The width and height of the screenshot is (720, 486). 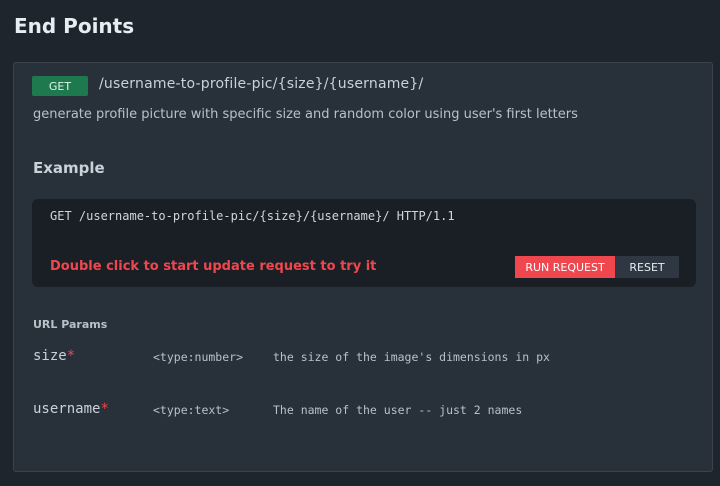 I want to click on method-badge: GET, so click(x=60, y=86).